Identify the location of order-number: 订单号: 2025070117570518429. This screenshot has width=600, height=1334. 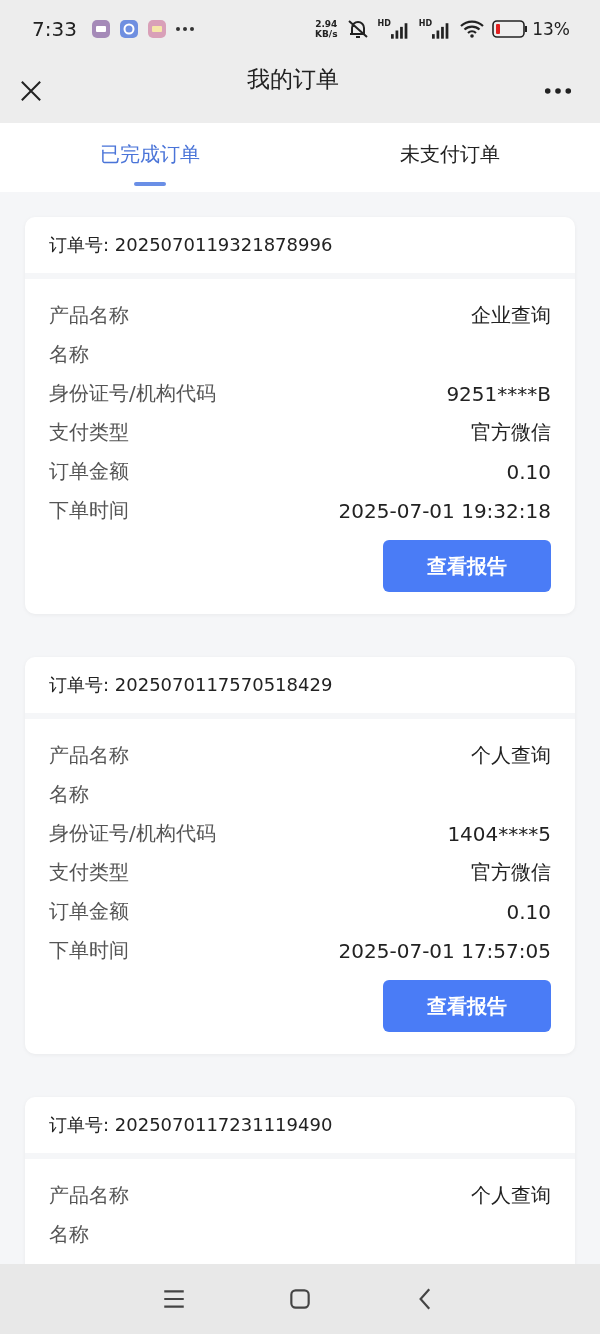
(191, 685).